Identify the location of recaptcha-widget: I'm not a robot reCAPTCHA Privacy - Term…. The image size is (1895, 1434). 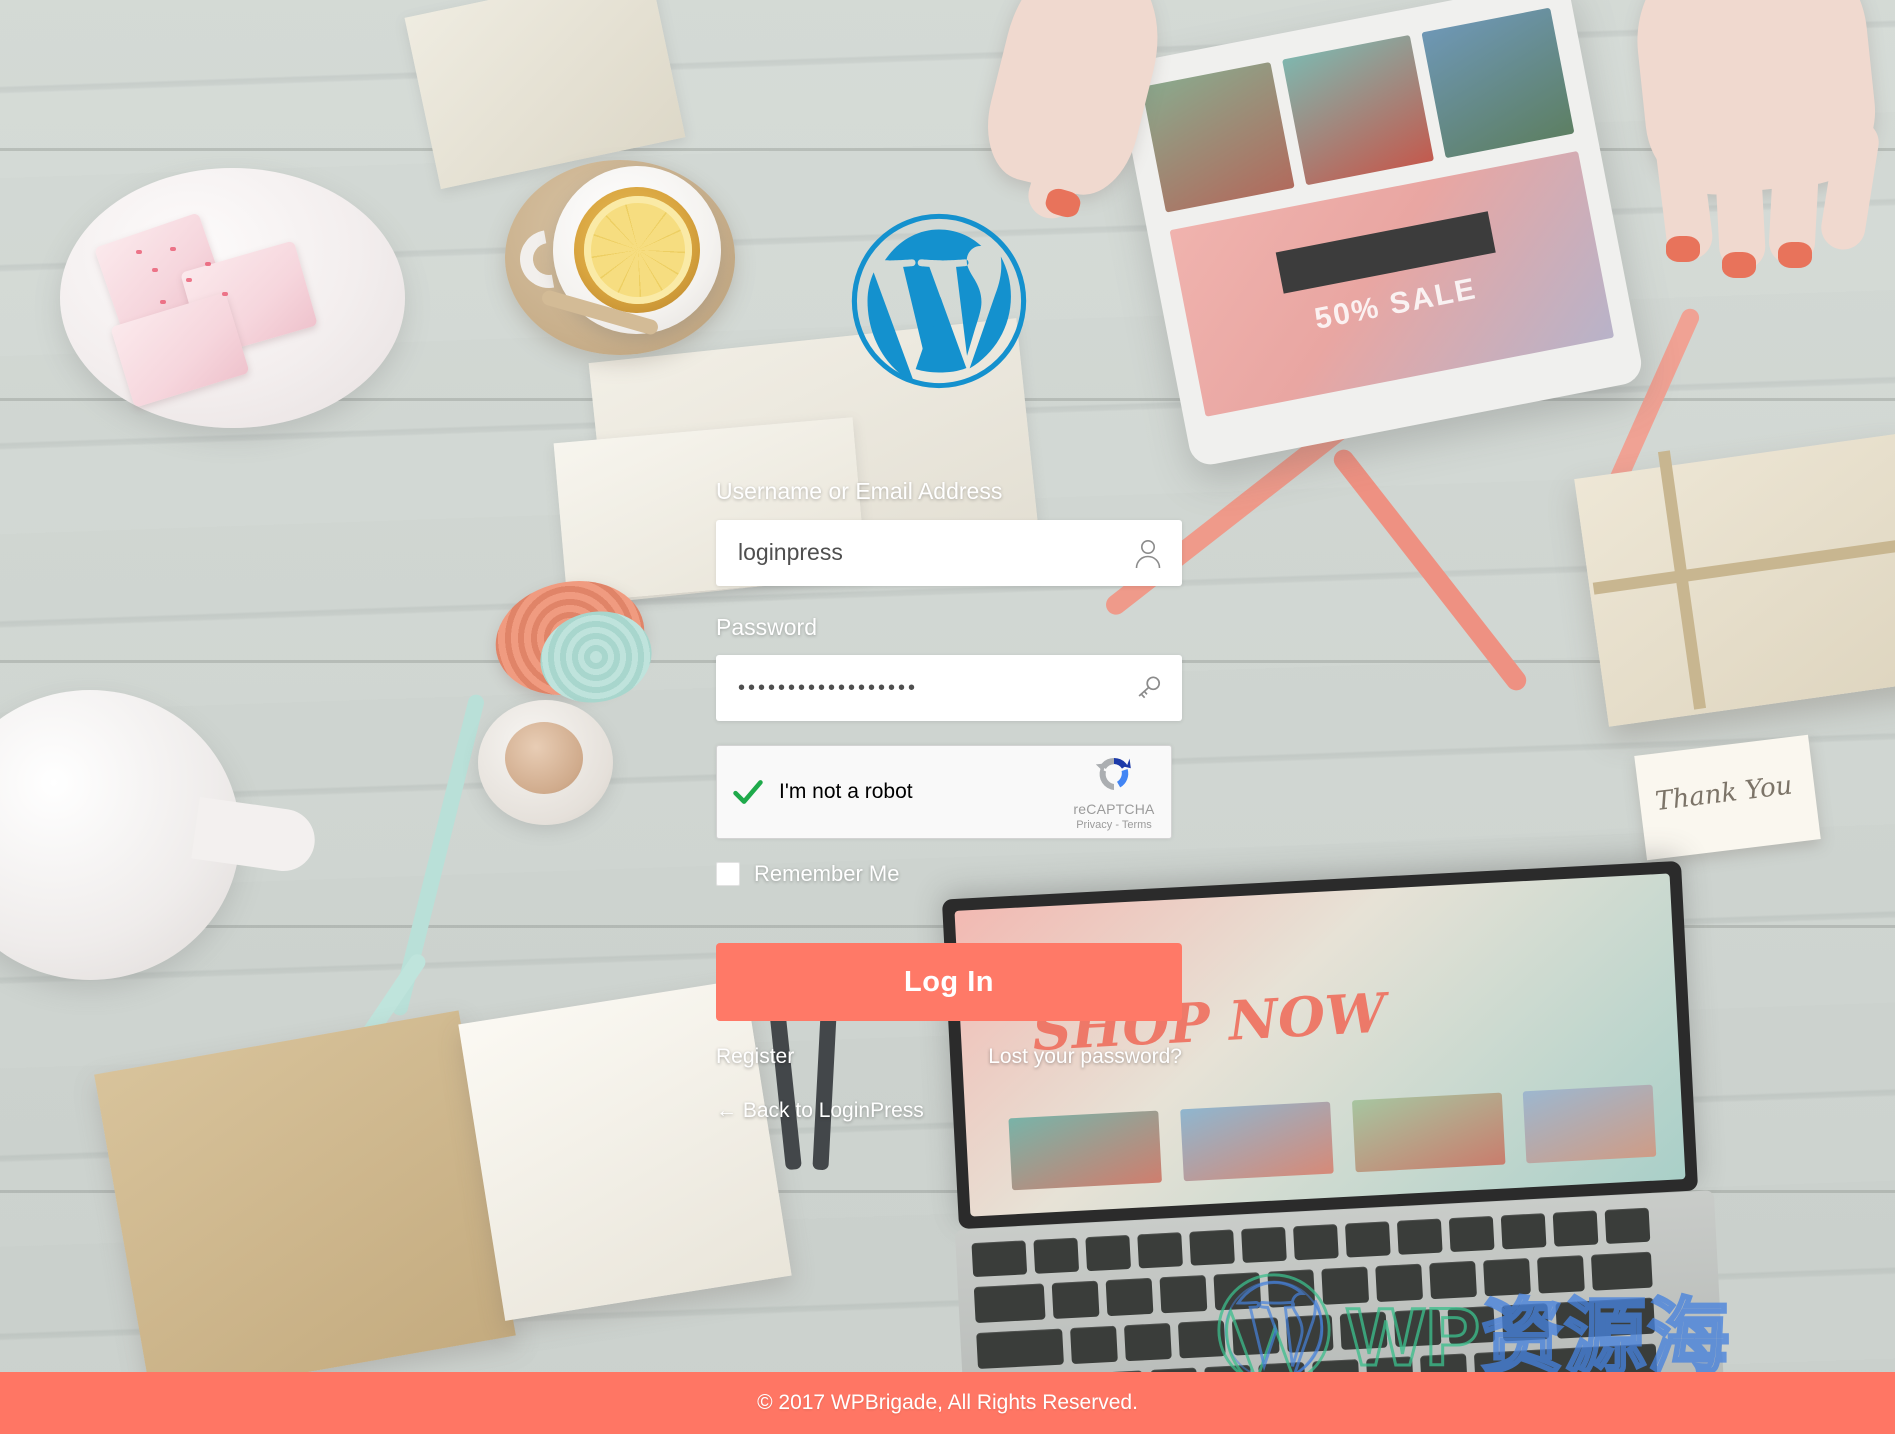
(944, 792).